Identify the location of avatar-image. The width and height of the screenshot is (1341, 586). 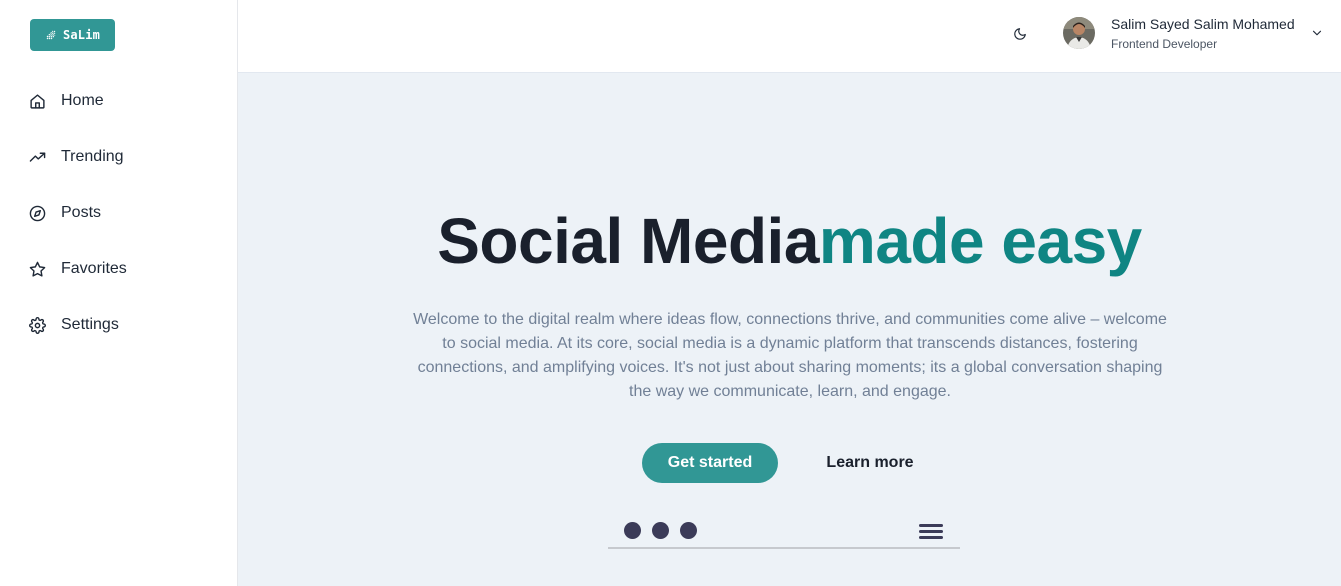
(1079, 33).